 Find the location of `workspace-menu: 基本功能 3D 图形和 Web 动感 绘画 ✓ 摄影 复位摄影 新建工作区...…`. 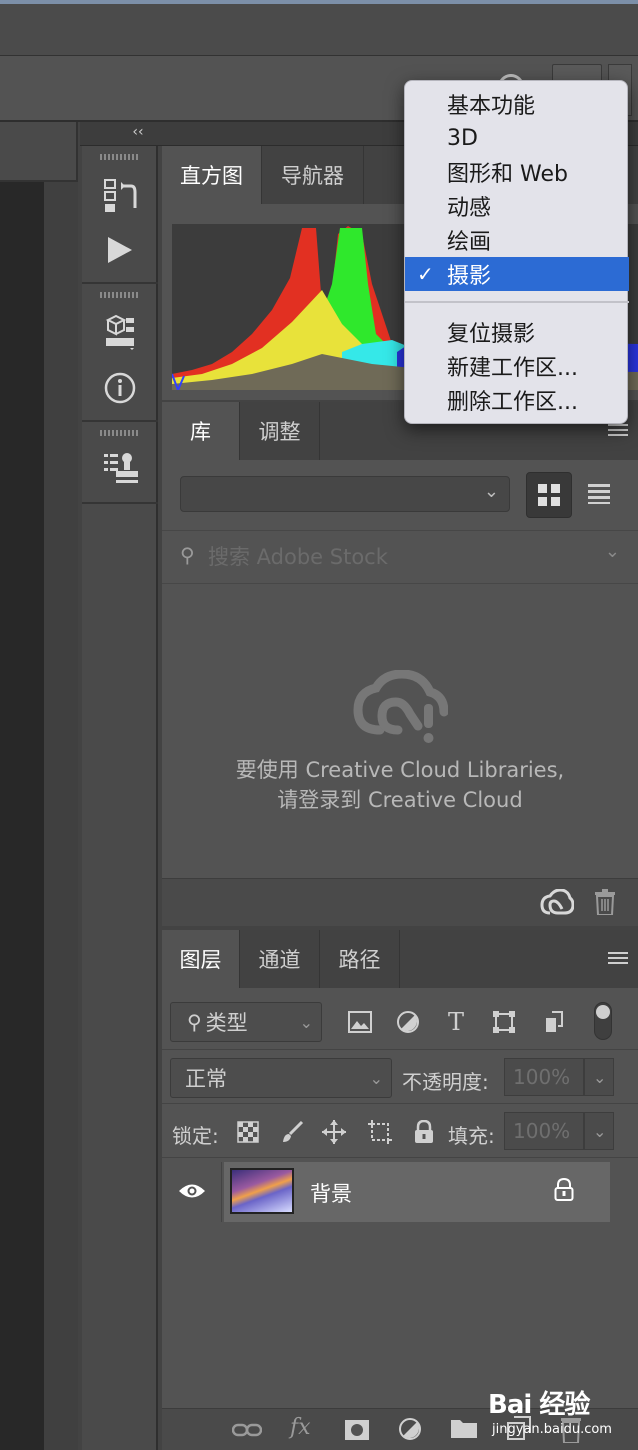

workspace-menu: 基本功能 3D 图形和 Web 动感 绘画 ✓ 摄影 复位摄影 新建工作区...… is located at coordinates (516, 252).